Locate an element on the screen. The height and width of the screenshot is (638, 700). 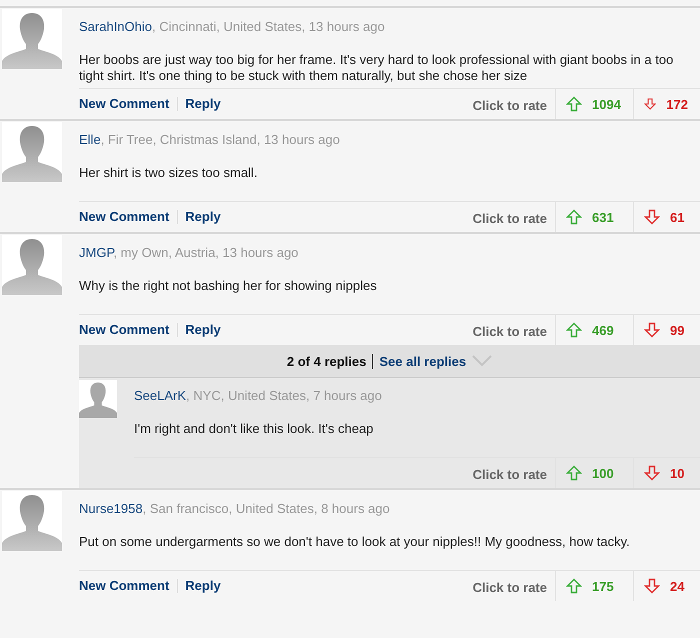
downvote-button: 61 is located at coordinates (666, 217).